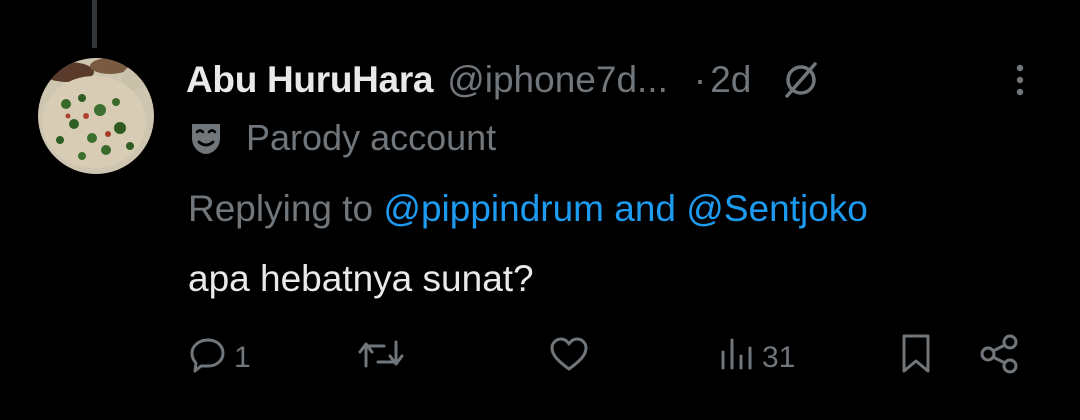 The height and width of the screenshot is (420, 1080). Describe the element at coordinates (645, 209) in the screenshot. I see `mention-joiner: and` at that location.